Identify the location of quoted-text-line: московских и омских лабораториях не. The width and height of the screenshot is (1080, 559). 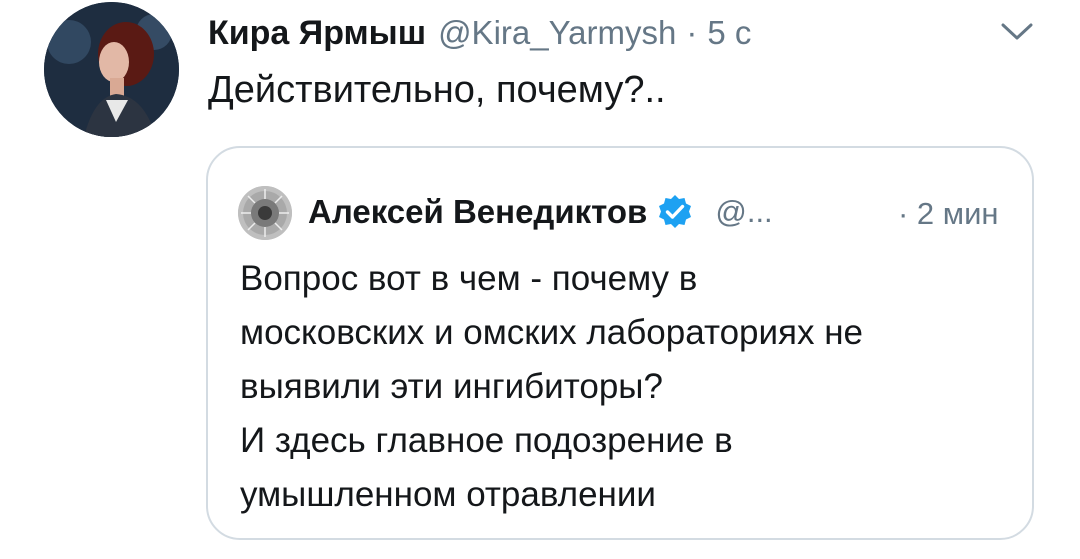
(552, 332).